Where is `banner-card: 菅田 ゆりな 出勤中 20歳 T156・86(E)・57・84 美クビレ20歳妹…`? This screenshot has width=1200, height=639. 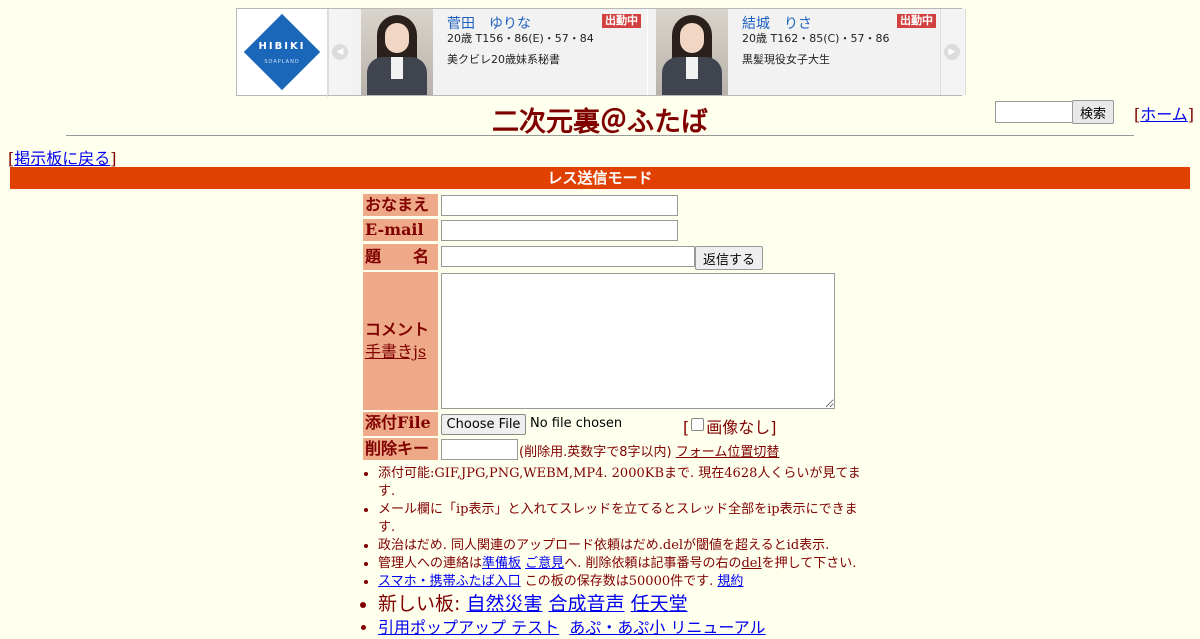 banner-card: 菅田 ゆりな 出勤中 20歳 T156・86(E)・57・84 美クビレ20歳妹… is located at coordinates (500, 52).